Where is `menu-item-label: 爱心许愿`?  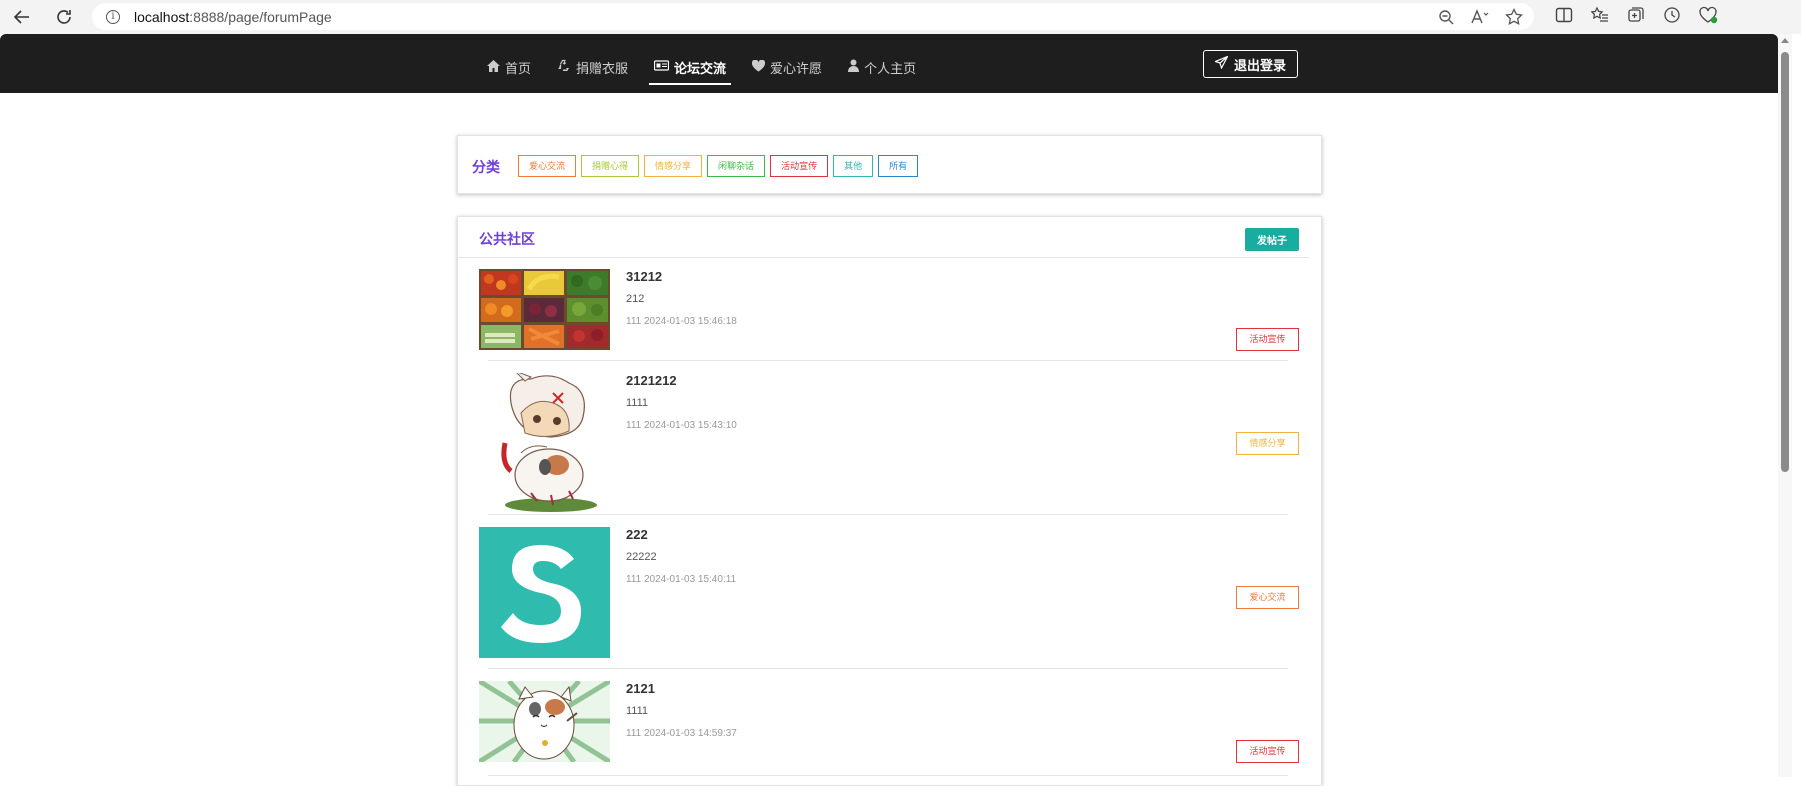 menu-item-label: 爱心许愿 is located at coordinates (796, 68).